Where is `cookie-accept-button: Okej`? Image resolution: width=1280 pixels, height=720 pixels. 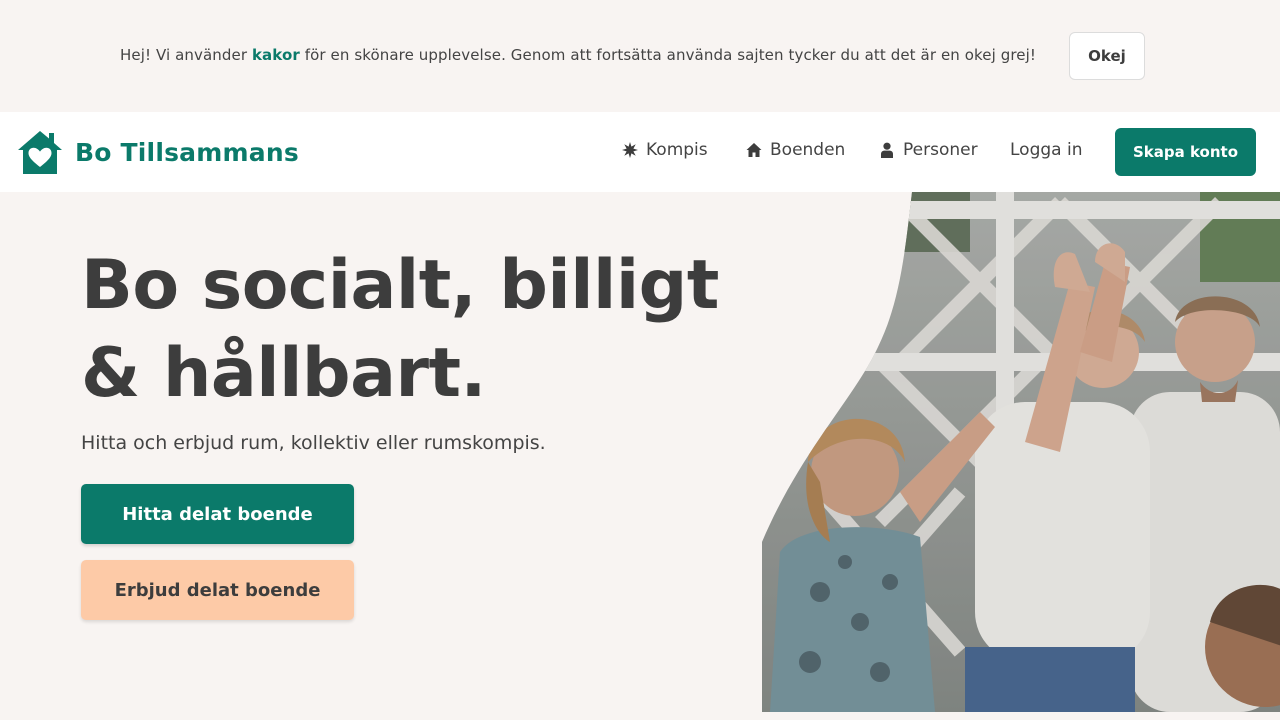
cookie-accept-button: Okej is located at coordinates (1107, 56).